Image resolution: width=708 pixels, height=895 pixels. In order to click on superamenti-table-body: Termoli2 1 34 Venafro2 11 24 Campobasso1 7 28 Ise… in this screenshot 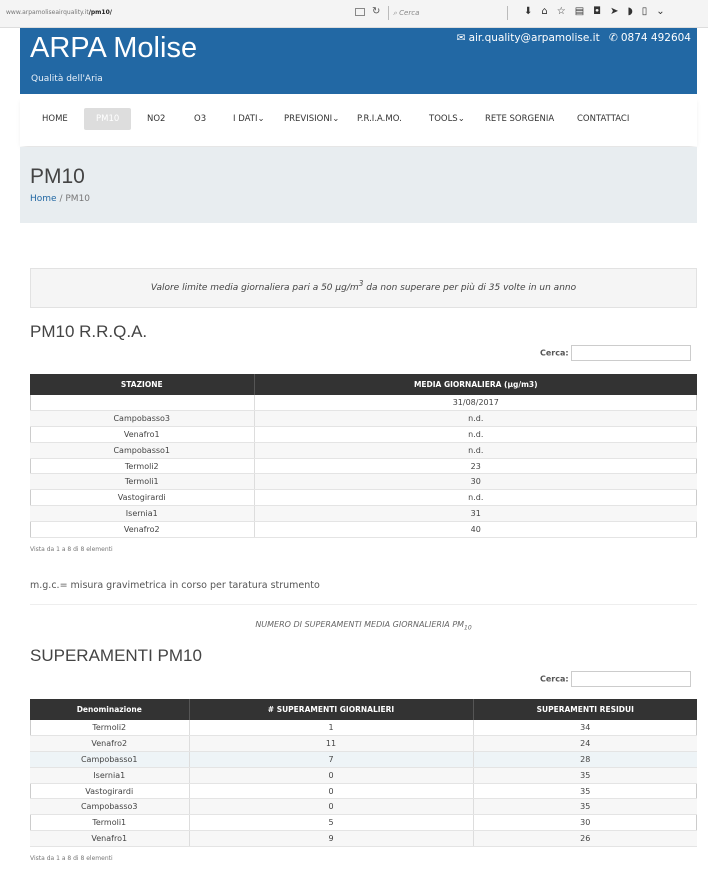, I will do `click(363, 783)`.